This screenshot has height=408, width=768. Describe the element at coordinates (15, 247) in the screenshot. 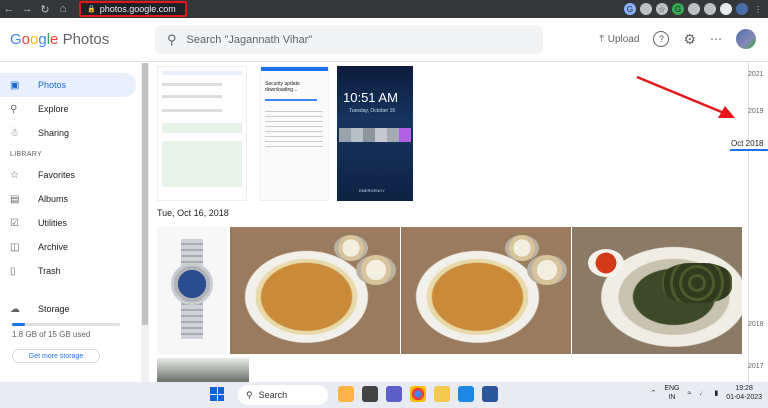

I see `archive-icon: ◫` at that location.